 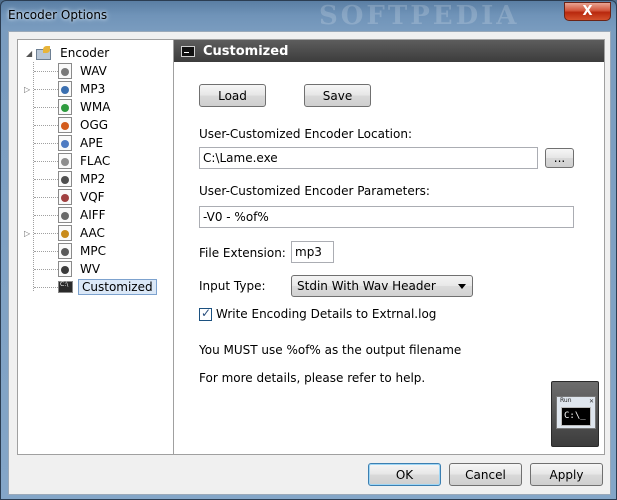 I want to click on tree-item: ▷ AAC, so click(x=97, y=233).